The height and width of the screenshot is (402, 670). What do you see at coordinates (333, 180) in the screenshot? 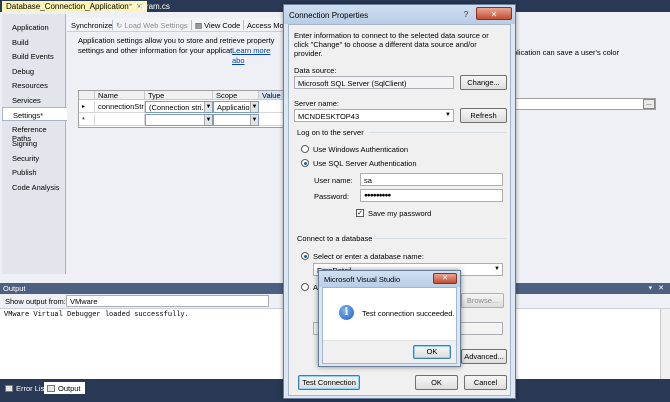
I see `user-name-label: User name:` at bounding box center [333, 180].